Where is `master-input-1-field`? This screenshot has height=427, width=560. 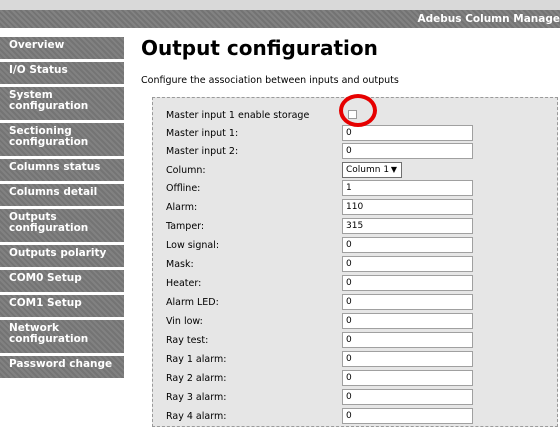
master-input-1-field is located at coordinates (407, 133).